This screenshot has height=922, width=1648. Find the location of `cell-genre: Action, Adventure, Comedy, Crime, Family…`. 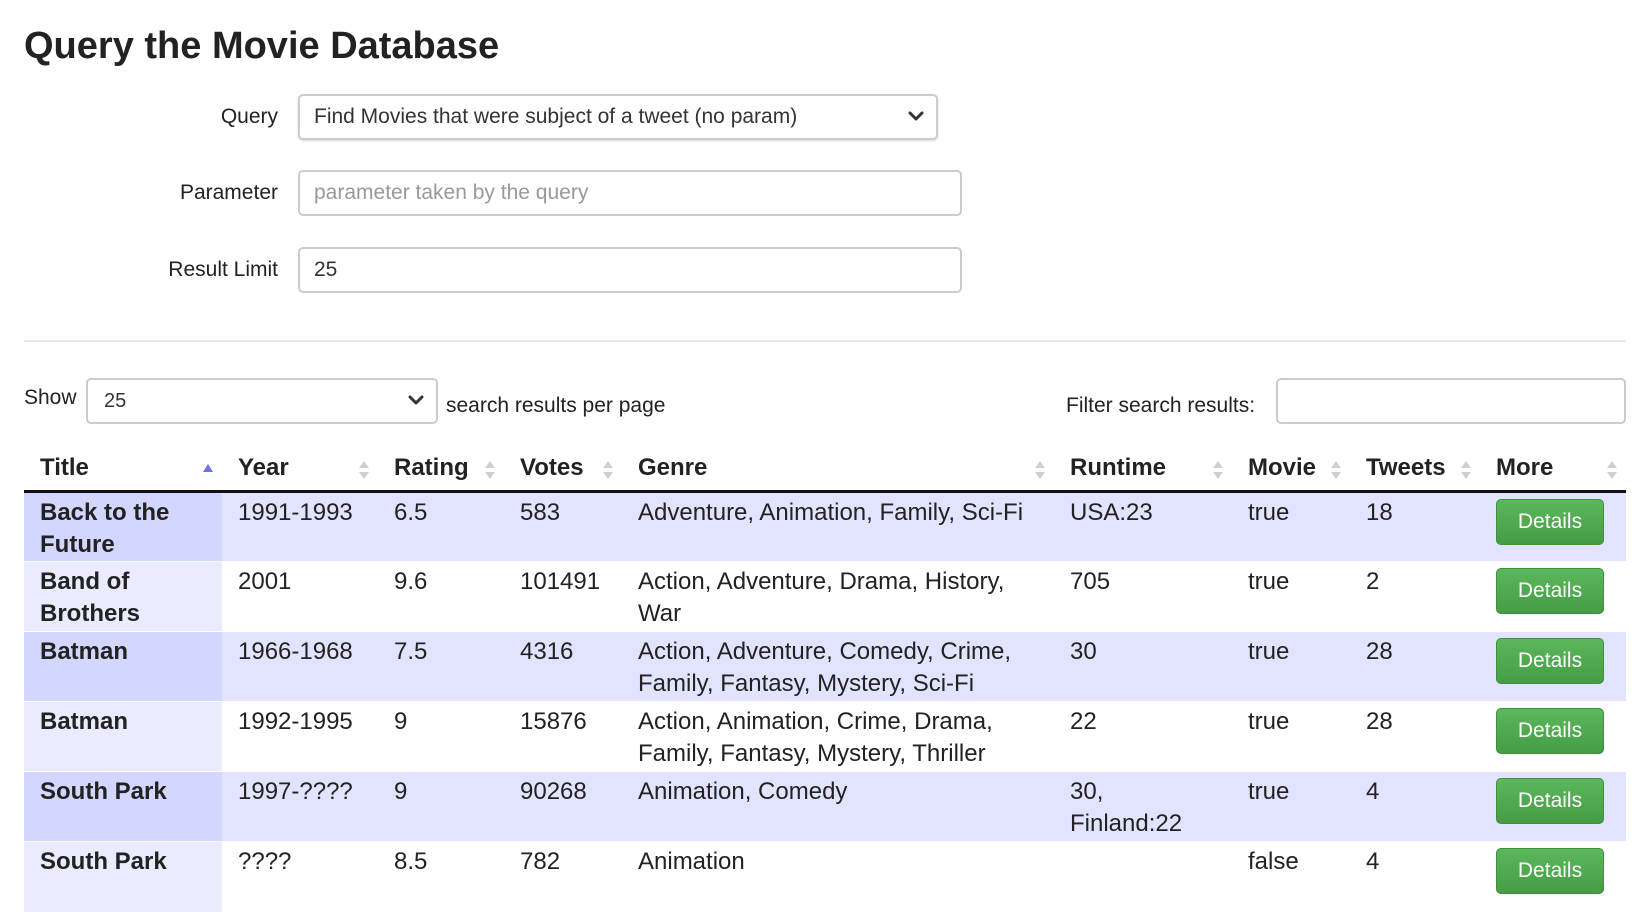

cell-genre: Action, Adventure, Comedy, Crime, Family… is located at coordinates (838, 666).